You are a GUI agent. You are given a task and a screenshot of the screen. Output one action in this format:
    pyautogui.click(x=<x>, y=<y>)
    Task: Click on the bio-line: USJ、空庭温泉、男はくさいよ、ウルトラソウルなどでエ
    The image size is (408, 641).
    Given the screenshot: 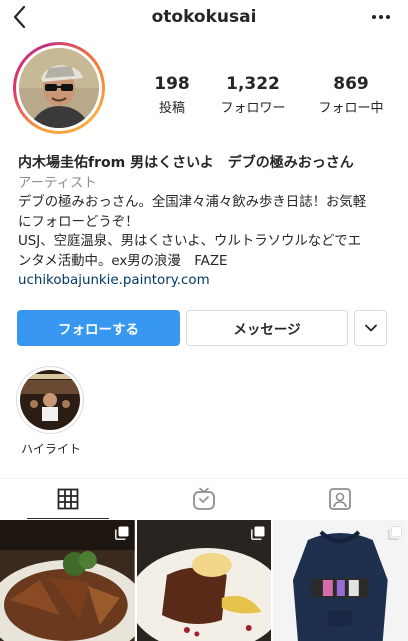 What is the action you would take?
    pyautogui.click(x=190, y=241)
    